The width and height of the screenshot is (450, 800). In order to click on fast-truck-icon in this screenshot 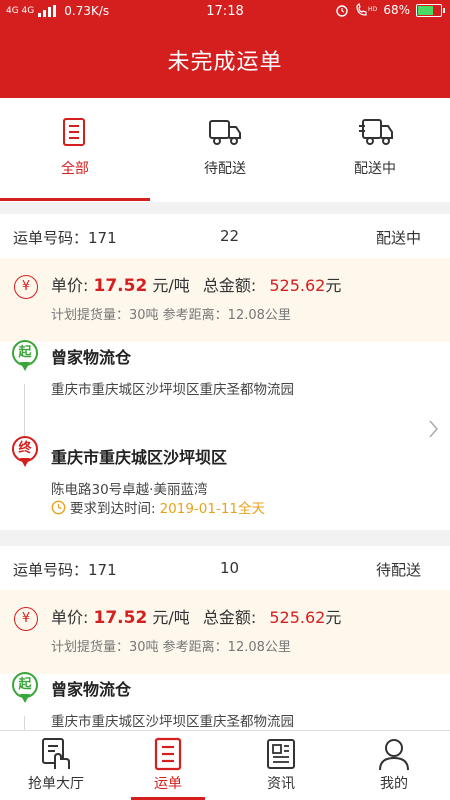, I will do `click(376, 132)`.